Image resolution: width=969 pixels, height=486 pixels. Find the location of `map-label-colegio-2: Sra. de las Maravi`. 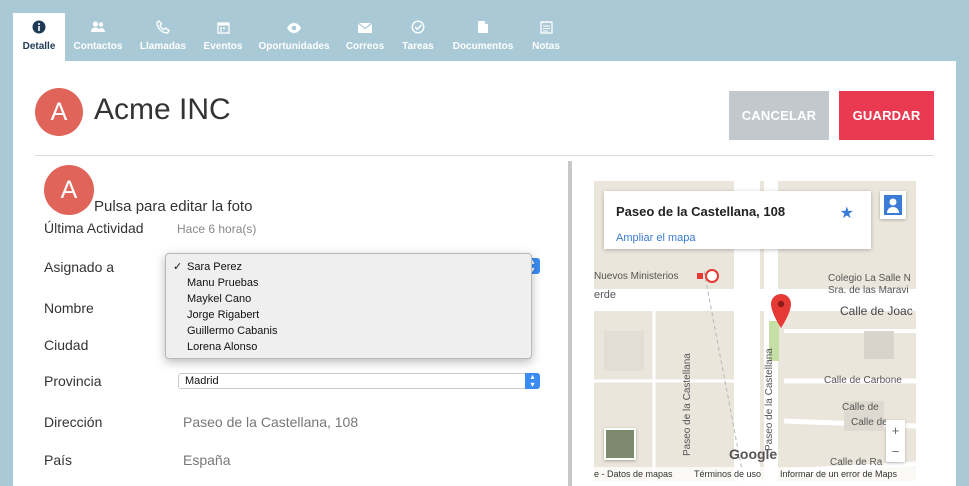

map-label-colegio-2: Sra. de las Maravi is located at coordinates (868, 290).